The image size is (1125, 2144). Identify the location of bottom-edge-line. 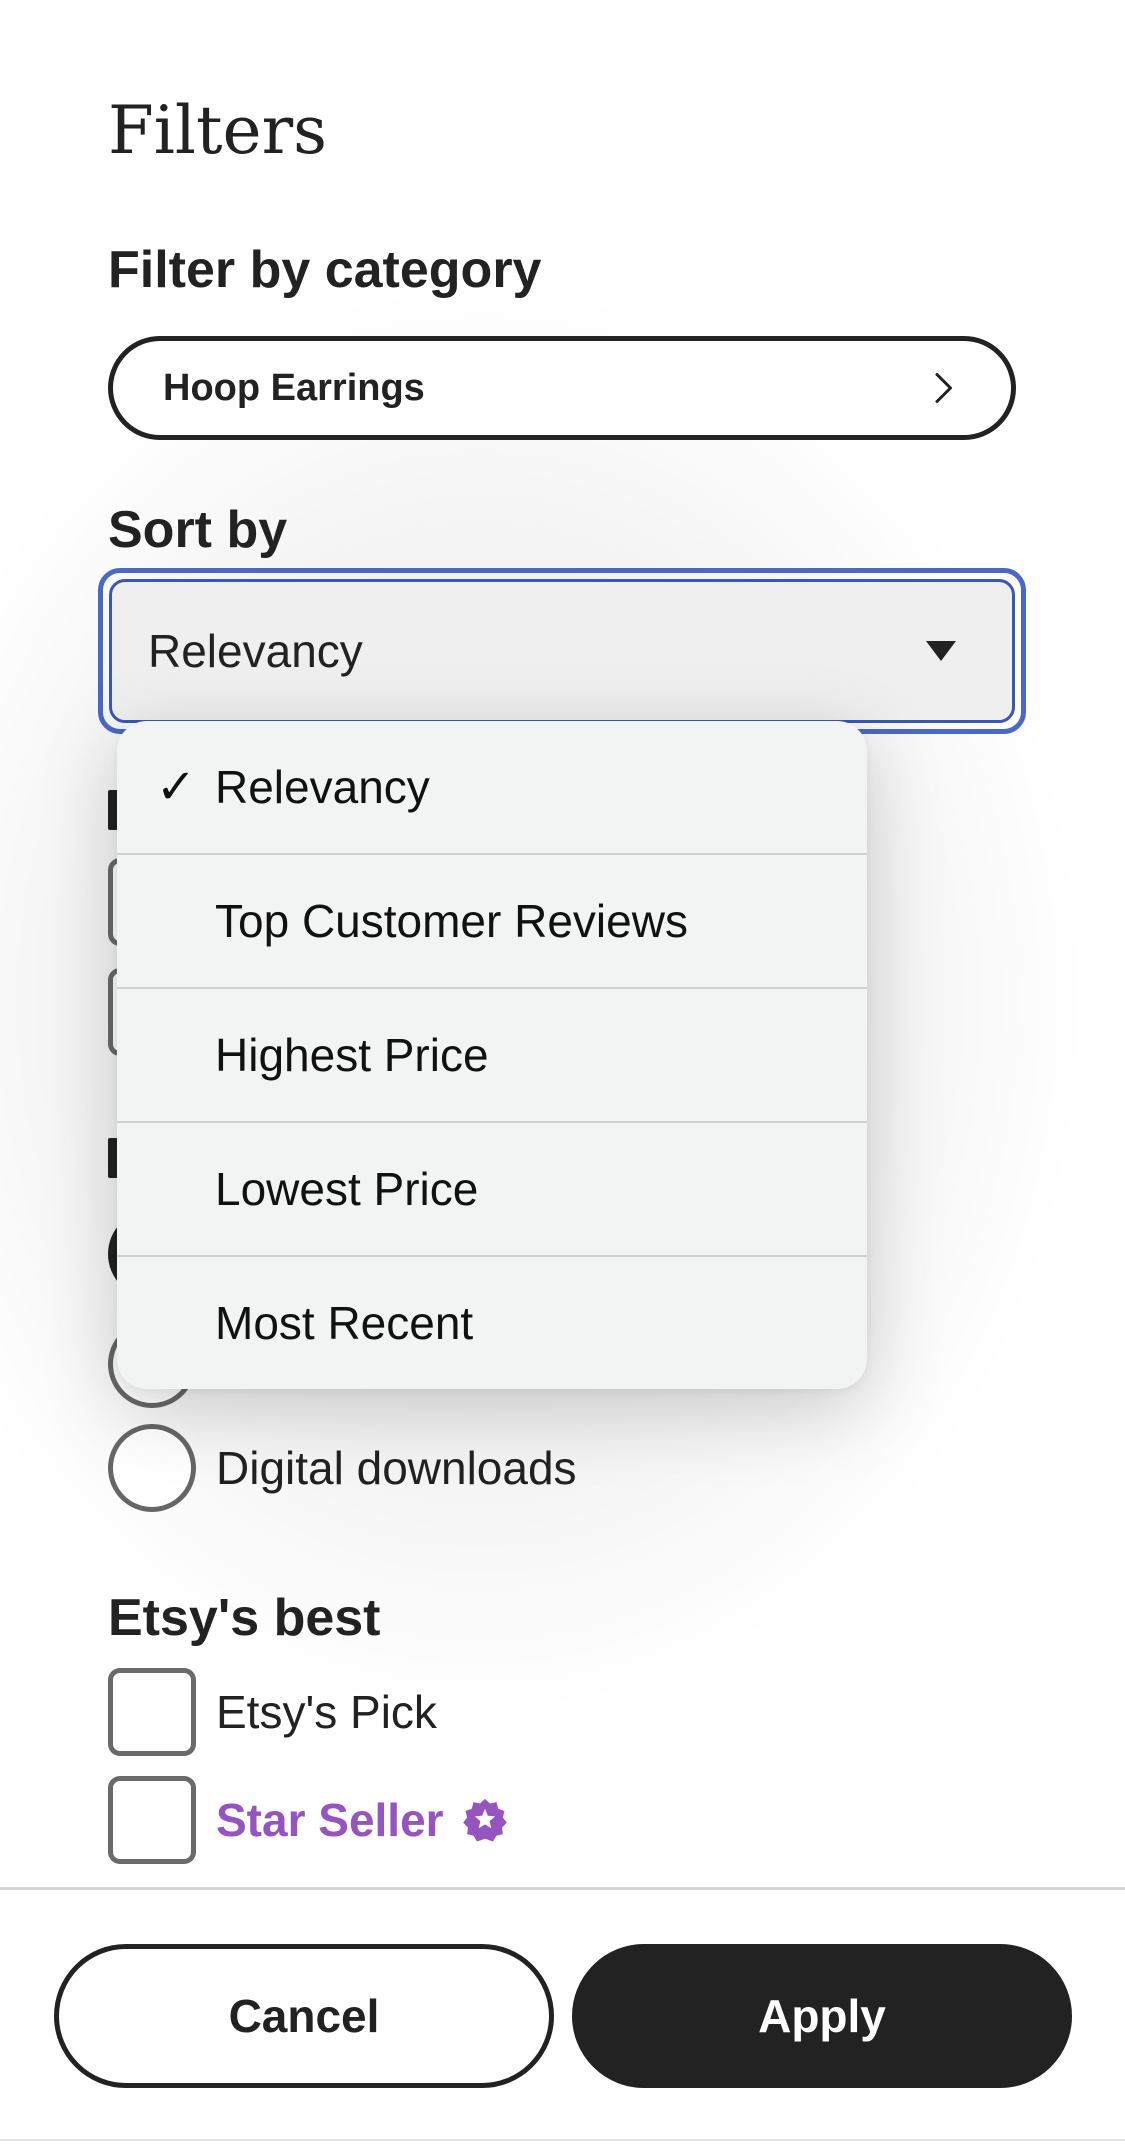
(562, 2140).